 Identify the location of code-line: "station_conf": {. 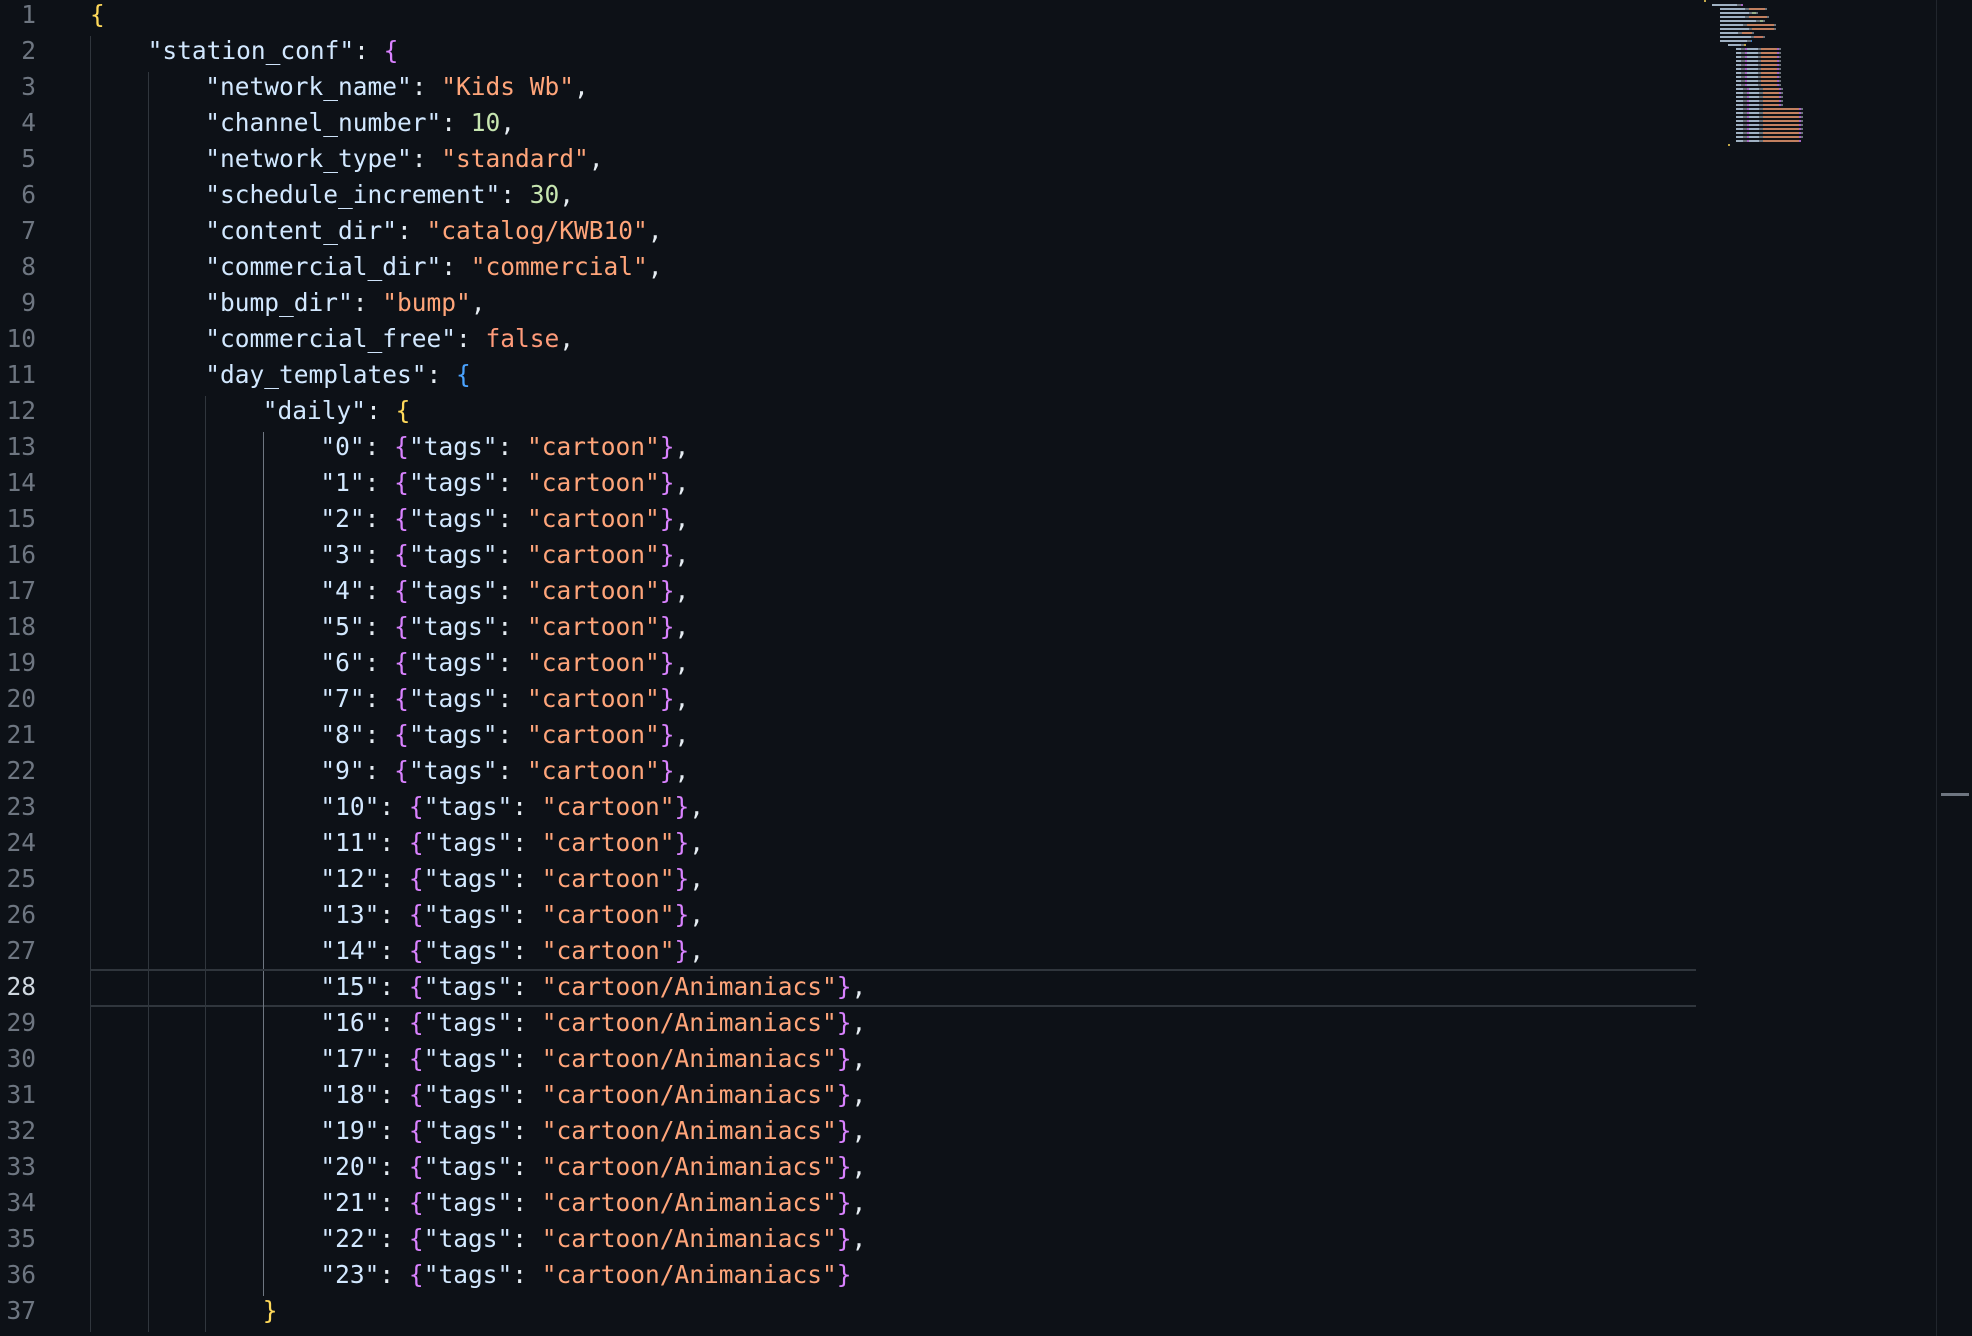
(273, 51).